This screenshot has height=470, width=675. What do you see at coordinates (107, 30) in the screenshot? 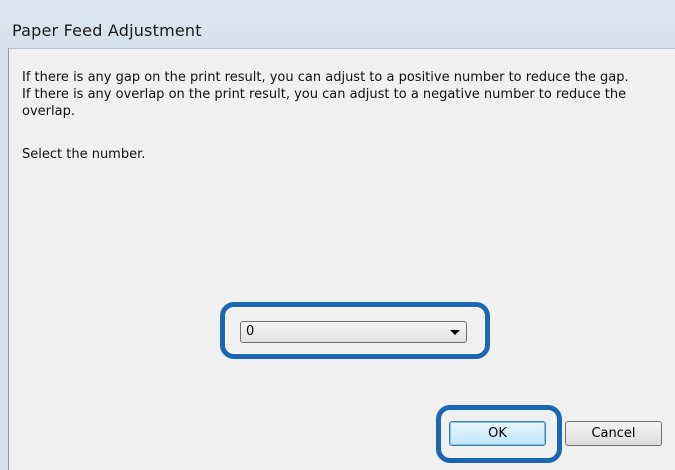
I see `window-title: Paper Feed Adjustment` at bounding box center [107, 30].